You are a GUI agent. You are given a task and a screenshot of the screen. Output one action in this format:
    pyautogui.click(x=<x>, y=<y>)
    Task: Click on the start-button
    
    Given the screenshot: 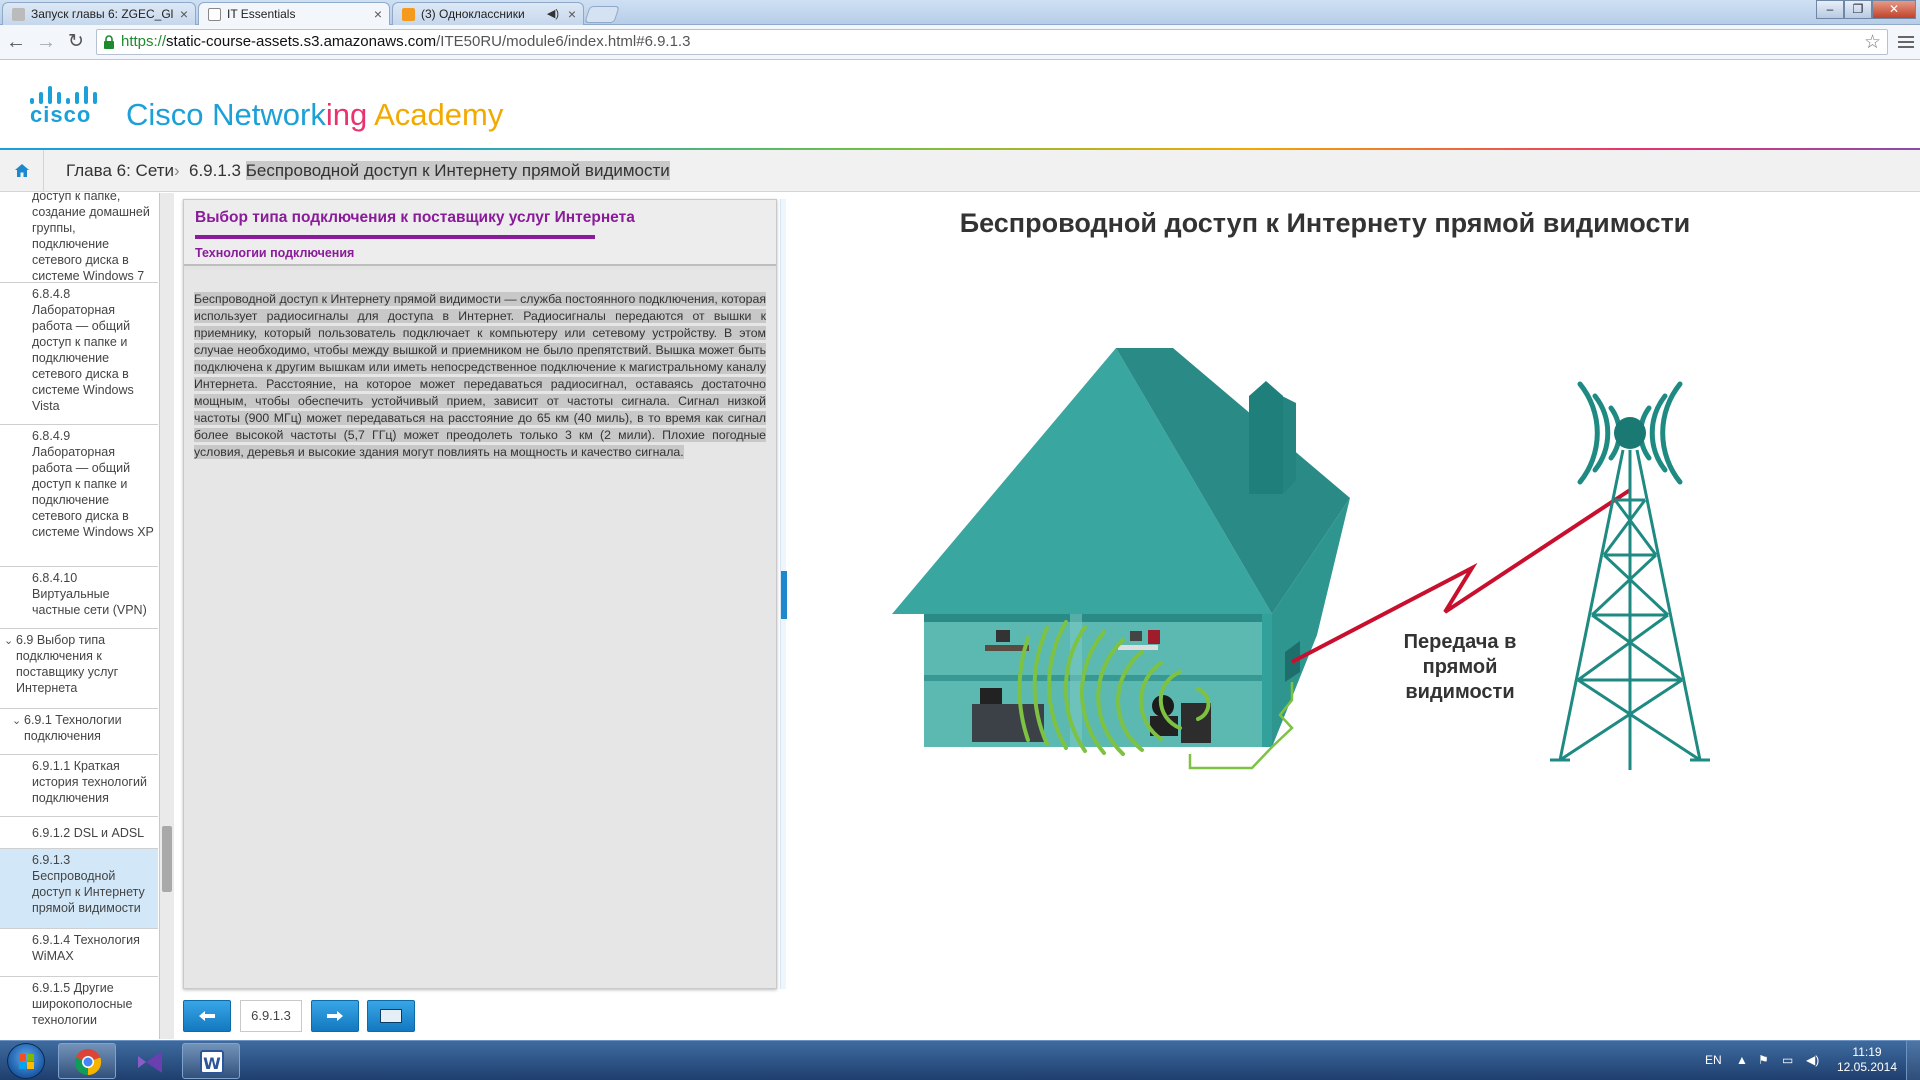 What is the action you would take?
    pyautogui.click(x=26, y=1061)
    